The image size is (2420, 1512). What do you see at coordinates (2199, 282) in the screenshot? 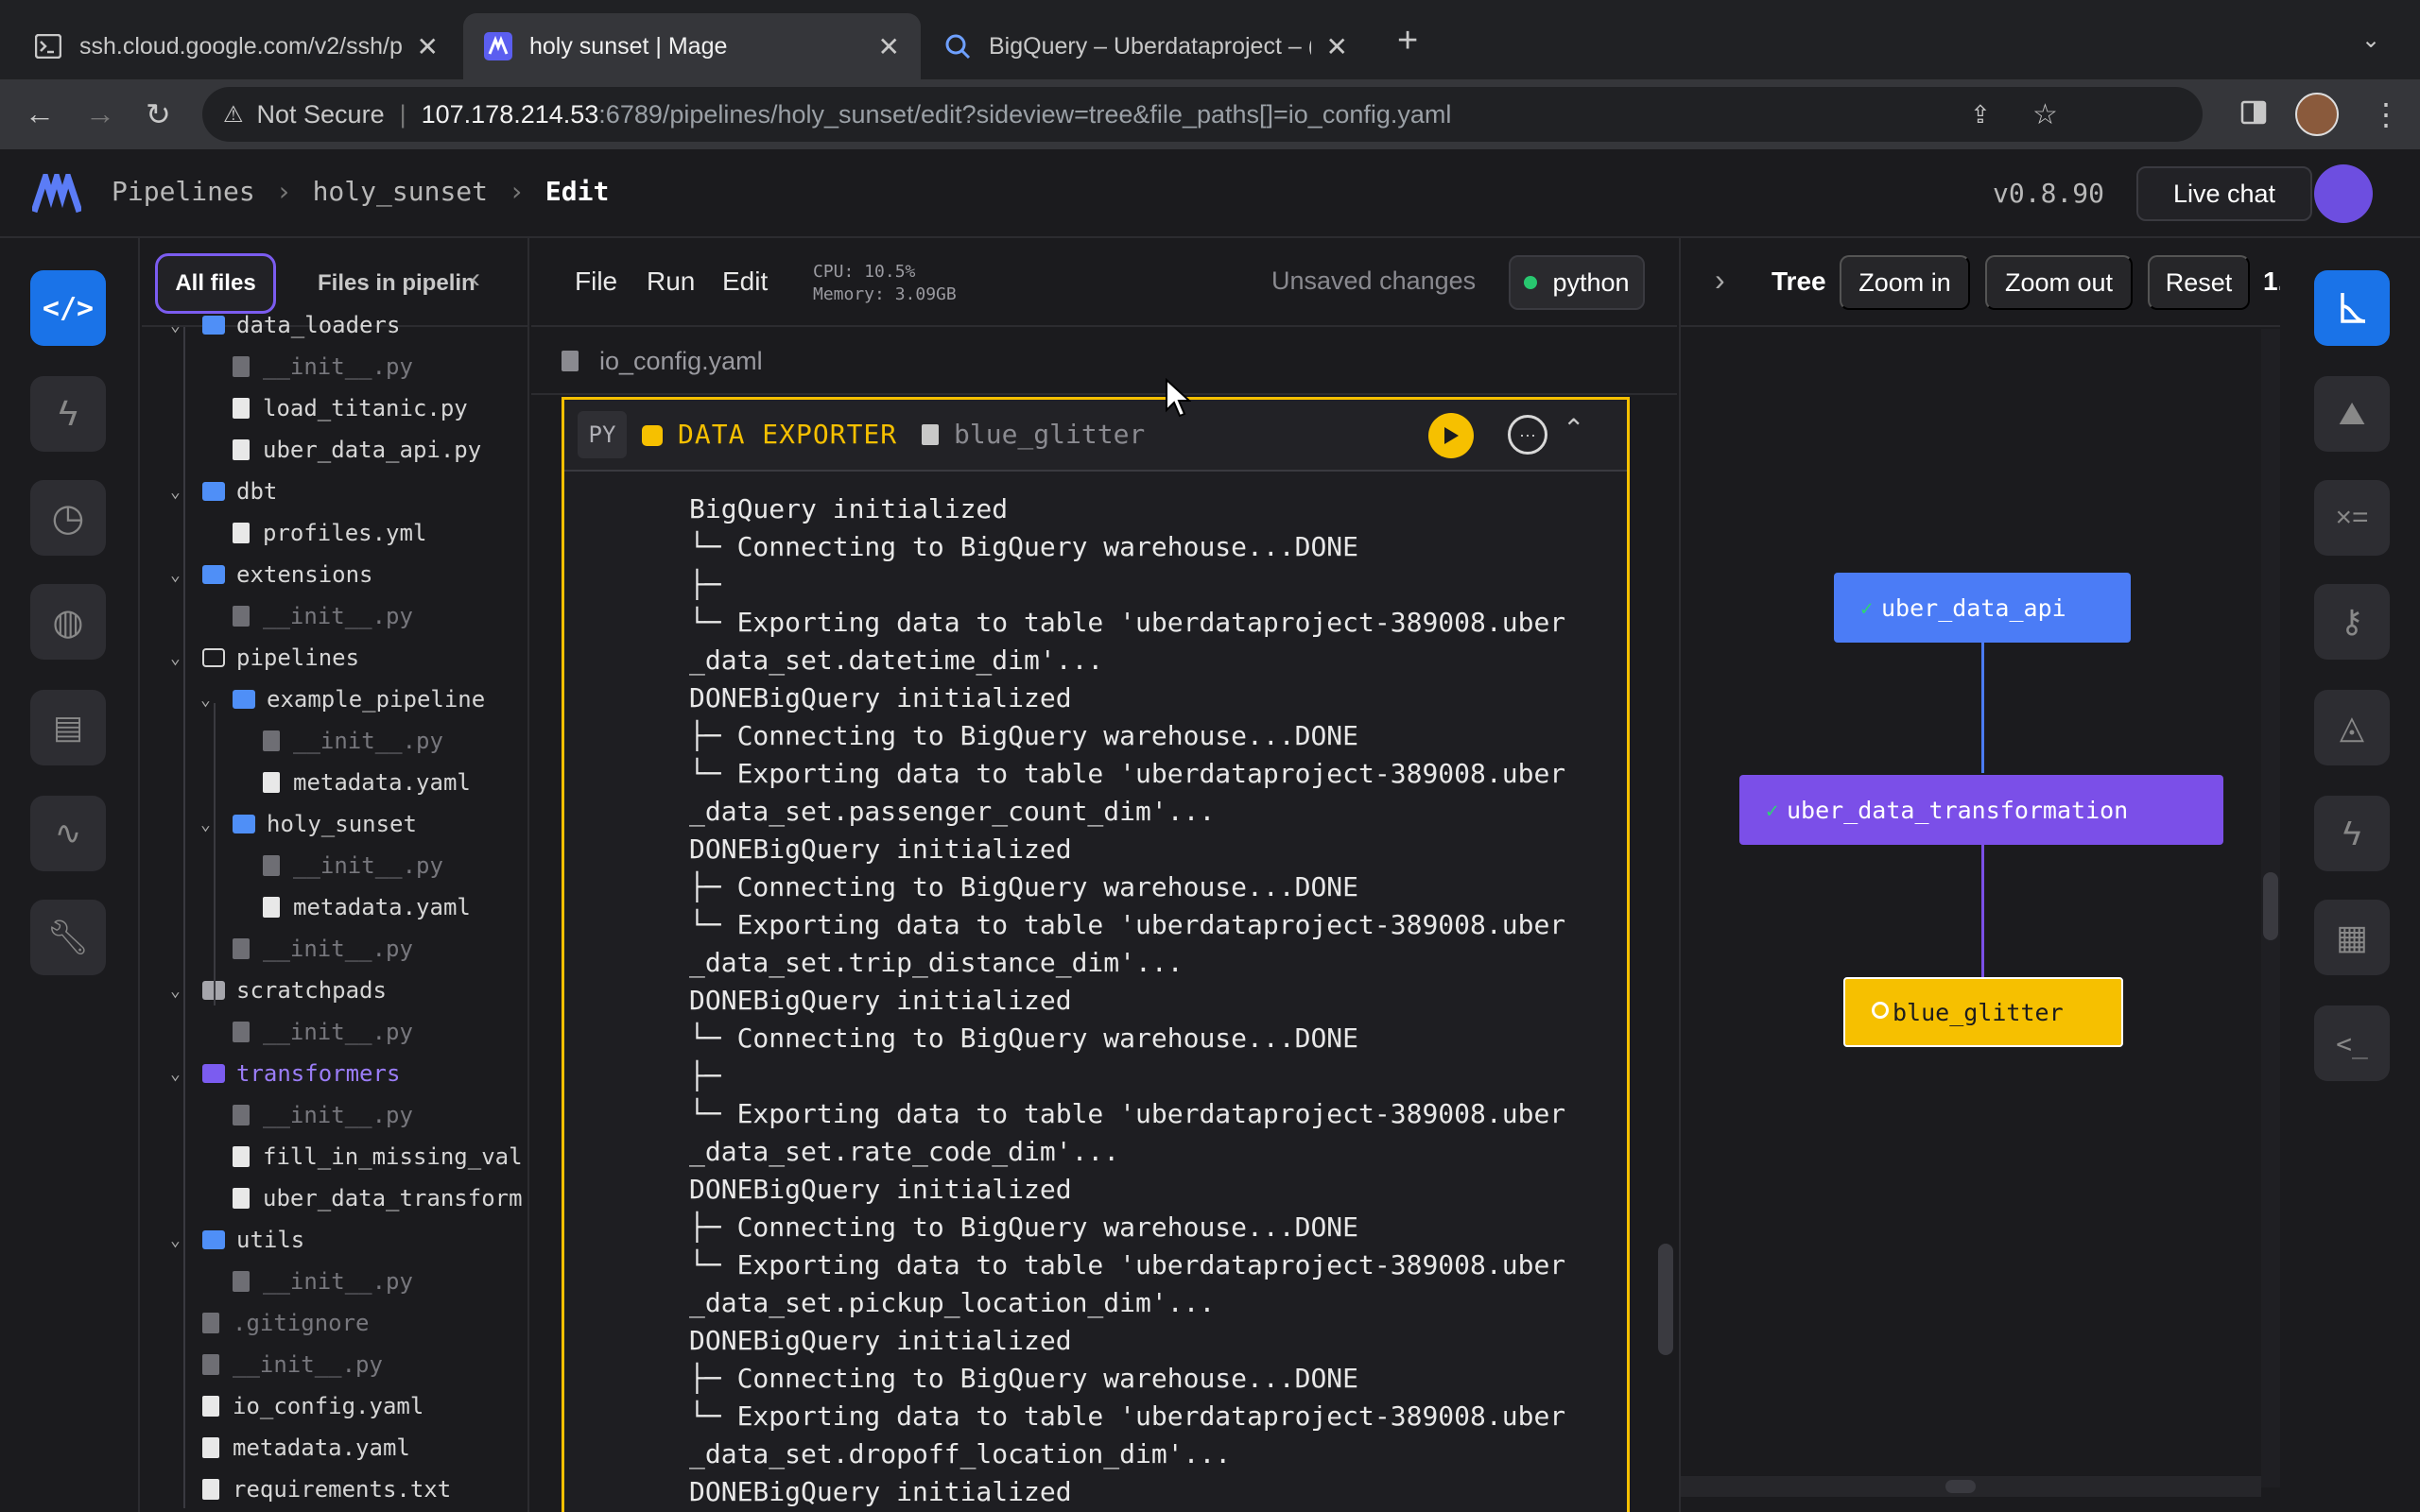
I see `reset-button: Reset` at bounding box center [2199, 282].